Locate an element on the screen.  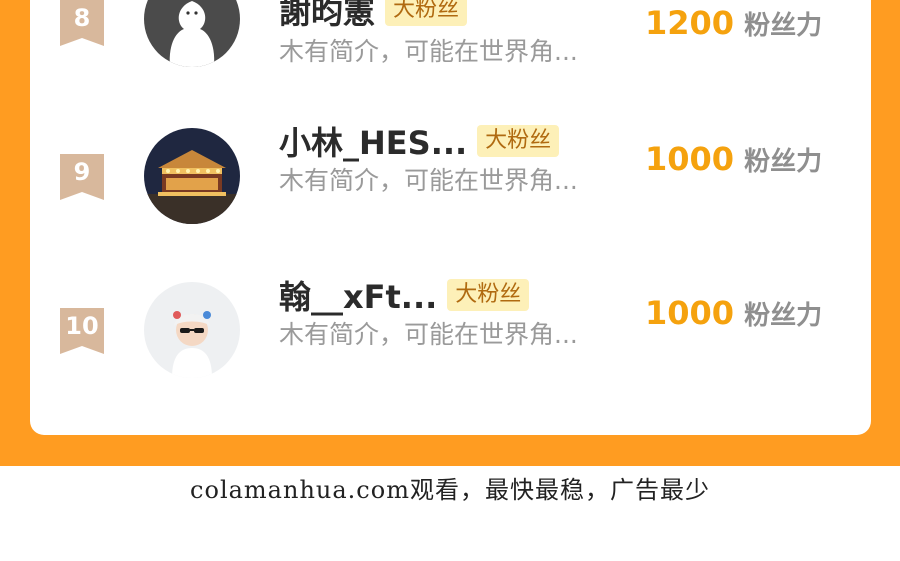
ranking-row: 8 謝昀憲 大粉丝 木有简介，可能在世界角... 1200 粉丝力 is located at coordinates (450, 40).